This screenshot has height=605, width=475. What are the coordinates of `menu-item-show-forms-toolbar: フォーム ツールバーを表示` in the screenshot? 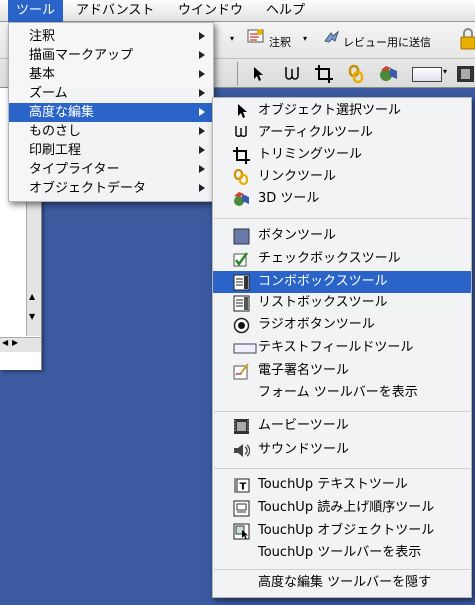 It's located at (342, 393).